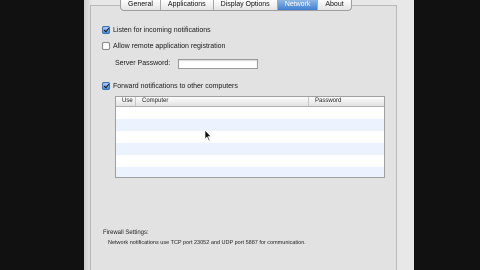 Image resolution: width=480 pixels, height=270 pixels. What do you see at coordinates (218, 64) in the screenshot?
I see `server-password-field` at bounding box center [218, 64].